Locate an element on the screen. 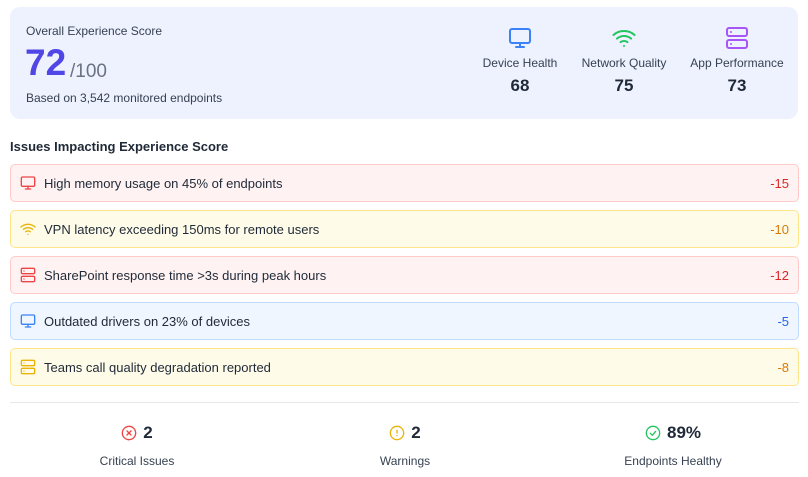 The image size is (808, 477). issue-impact: -5 is located at coordinates (783, 321).